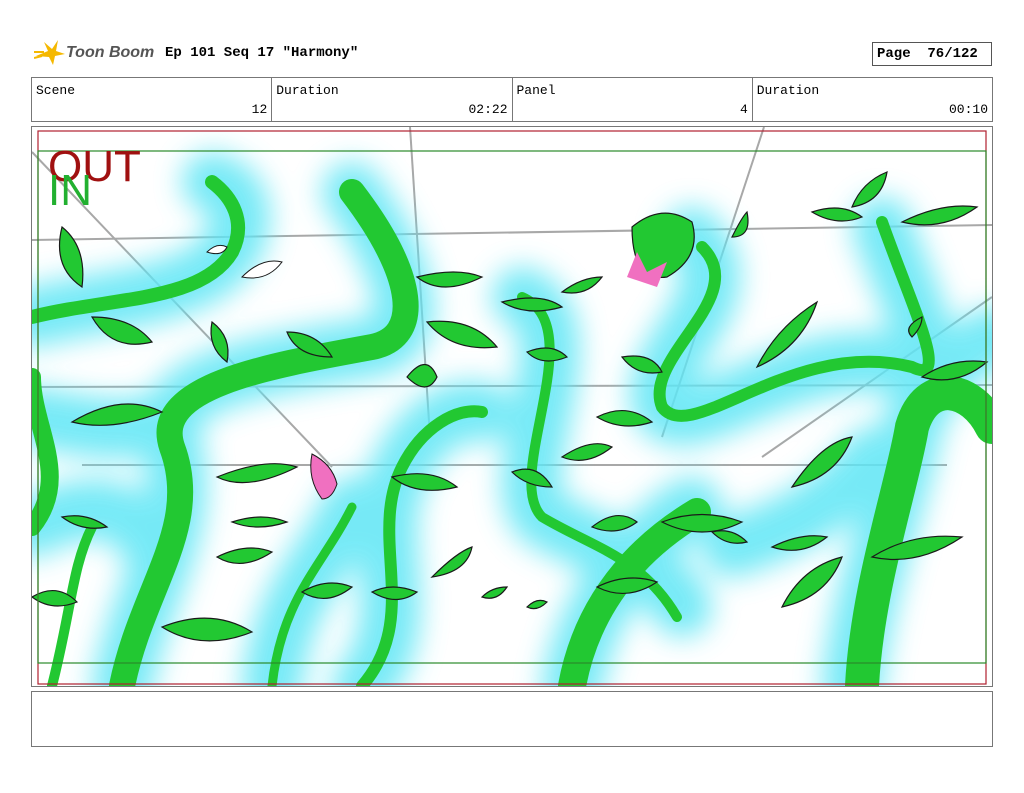  What do you see at coordinates (56, 90) in the screenshot?
I see `scene-label: Scene` at bounding box center [56, 90].